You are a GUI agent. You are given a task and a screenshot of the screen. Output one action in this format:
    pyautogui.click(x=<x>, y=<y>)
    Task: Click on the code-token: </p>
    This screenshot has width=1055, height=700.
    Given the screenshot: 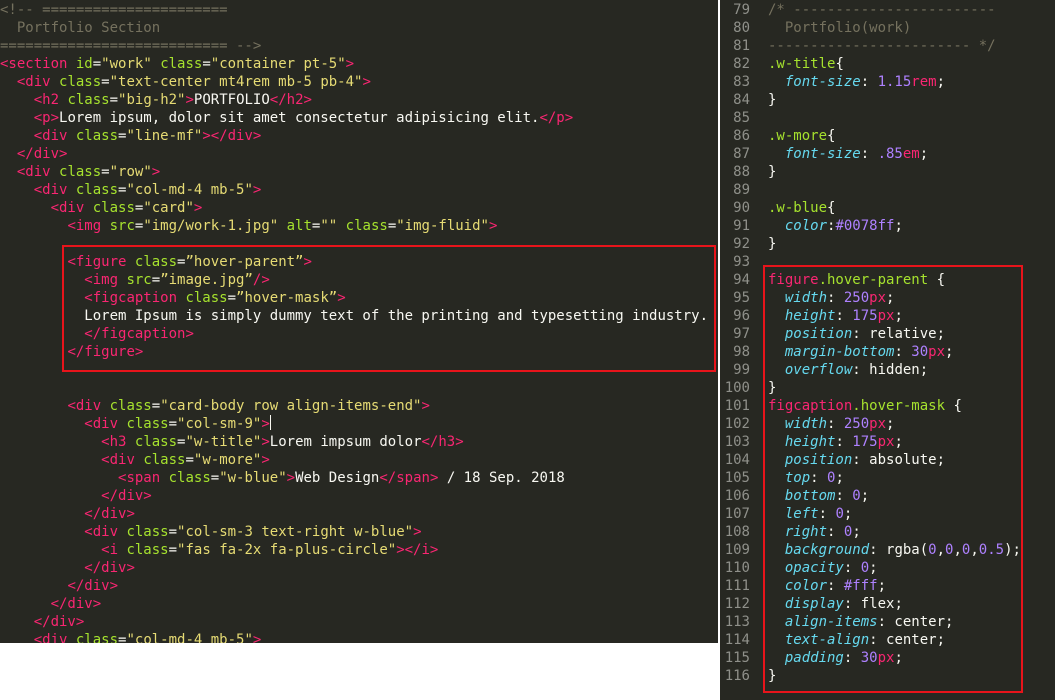 What is the action you would take?
    pyautogui.click(x=556, y=118)
    